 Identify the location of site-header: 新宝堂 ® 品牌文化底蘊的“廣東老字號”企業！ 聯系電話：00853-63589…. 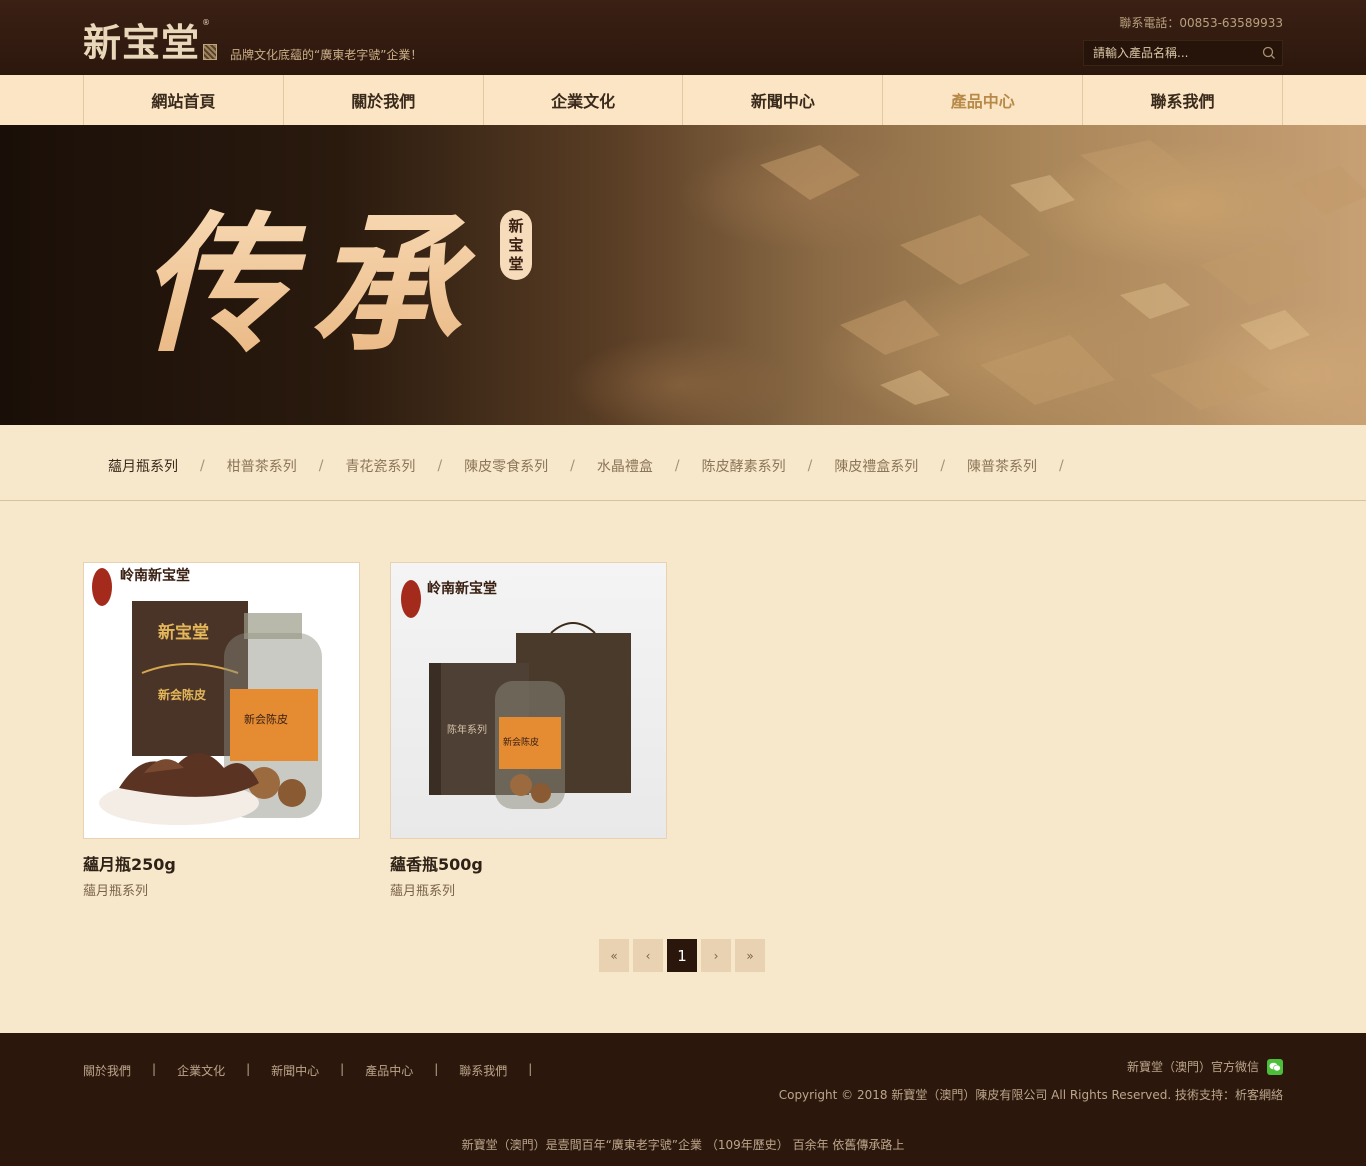
(683, 37).